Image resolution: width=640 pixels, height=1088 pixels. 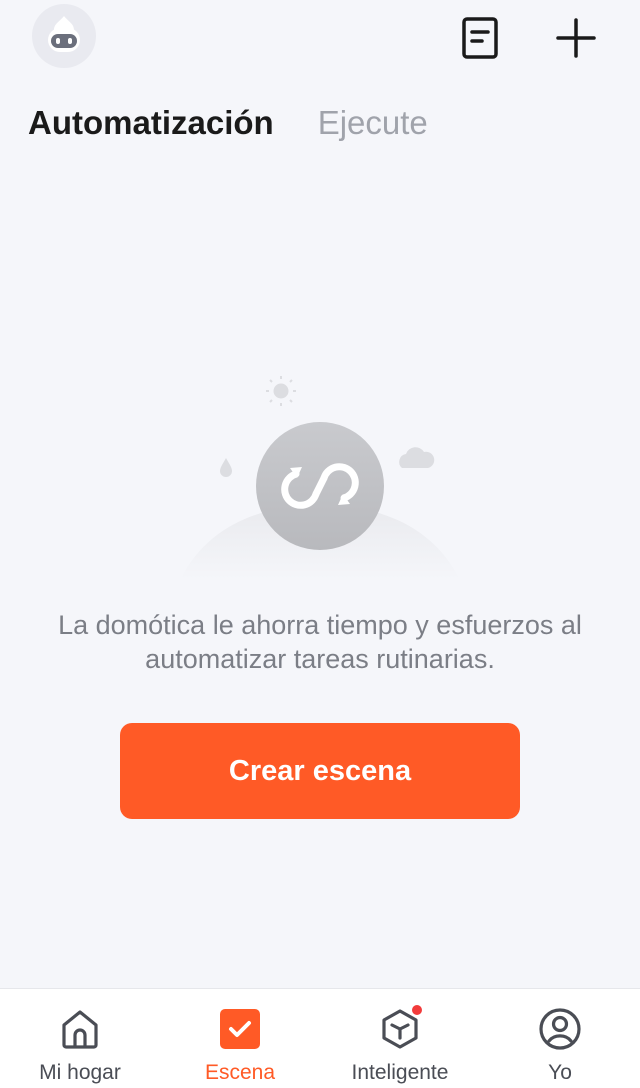 I want to click on notification-badge, so click(x=417, y=1010).